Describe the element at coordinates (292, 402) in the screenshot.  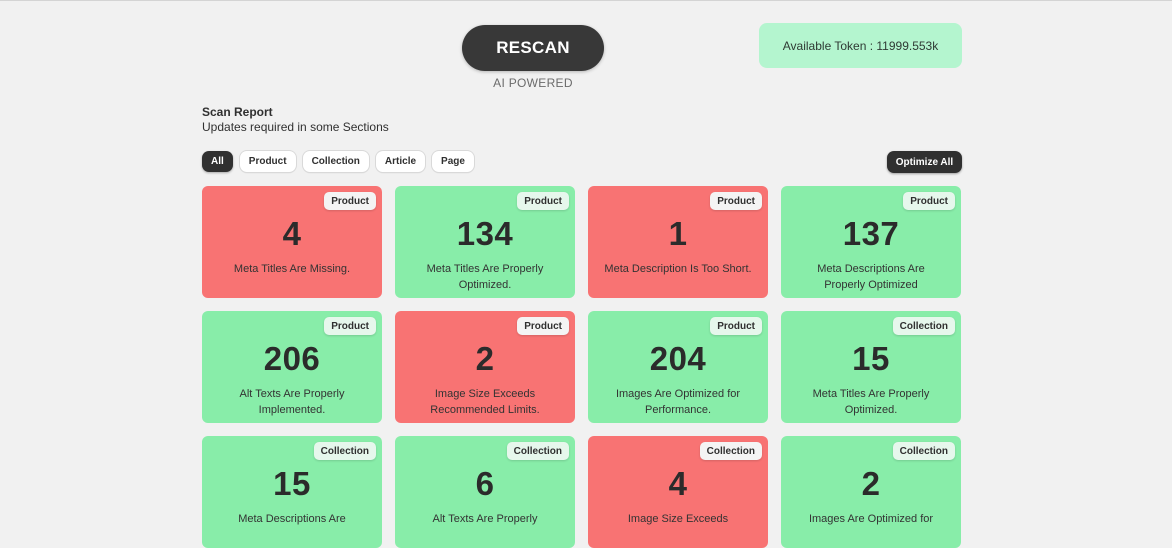
I see `card-label: Alt Texts Are Properly Implemented.` at that location.